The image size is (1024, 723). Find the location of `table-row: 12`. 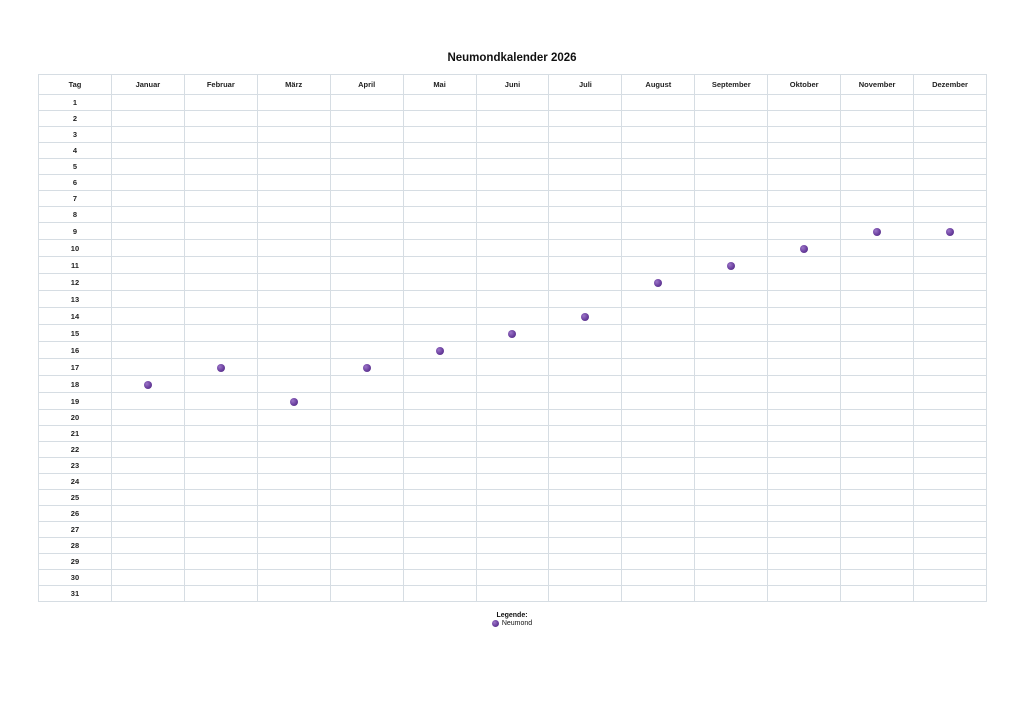

table-row: 12 is located at coordinates (512, 282).